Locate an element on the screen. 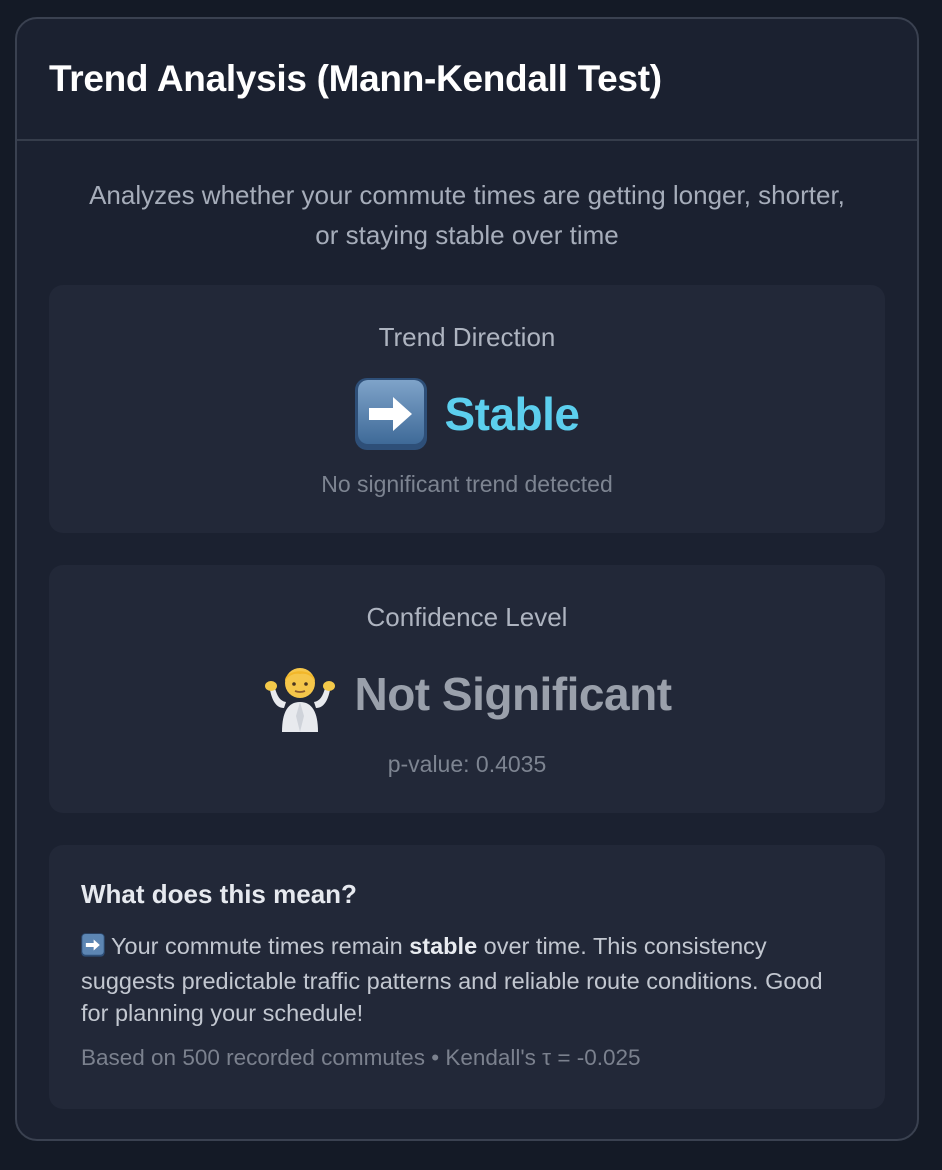  trend-direction-value-row: Stable is located at coordinates (467, 414).